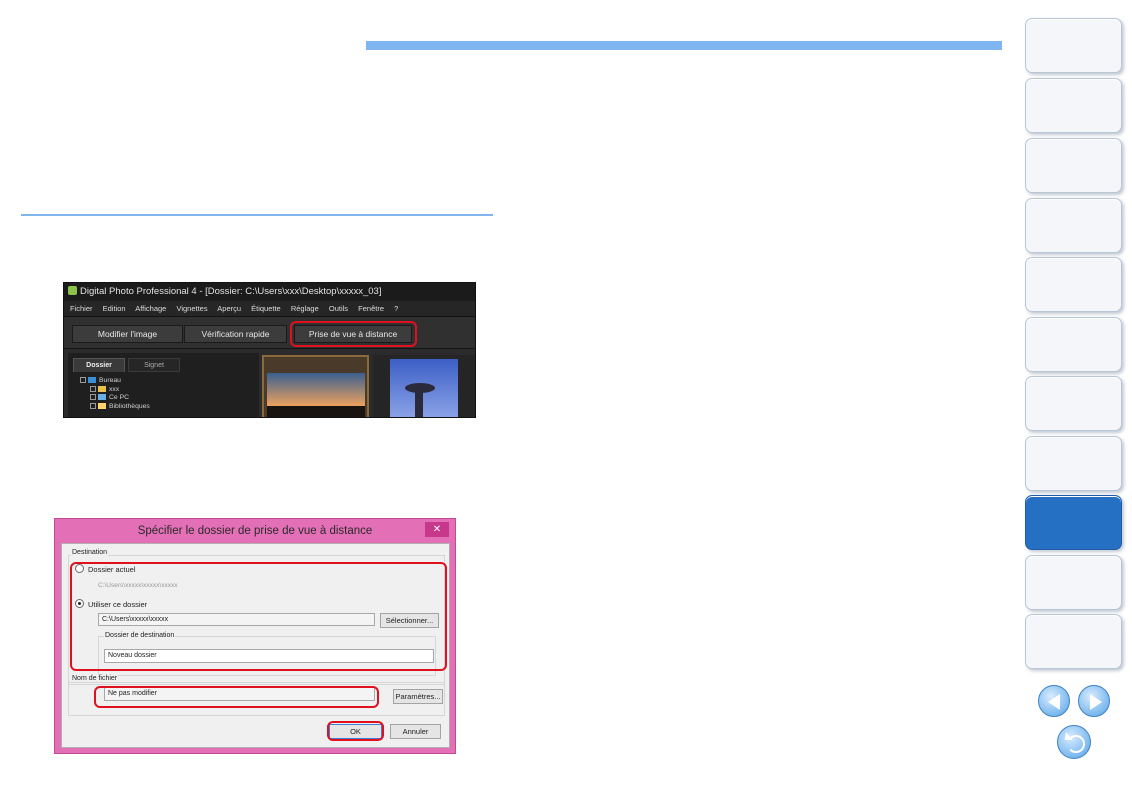 Image resolution: width=1132 pixels, height=800 pixels. I want to click on return-icon, so click(1074, 742).